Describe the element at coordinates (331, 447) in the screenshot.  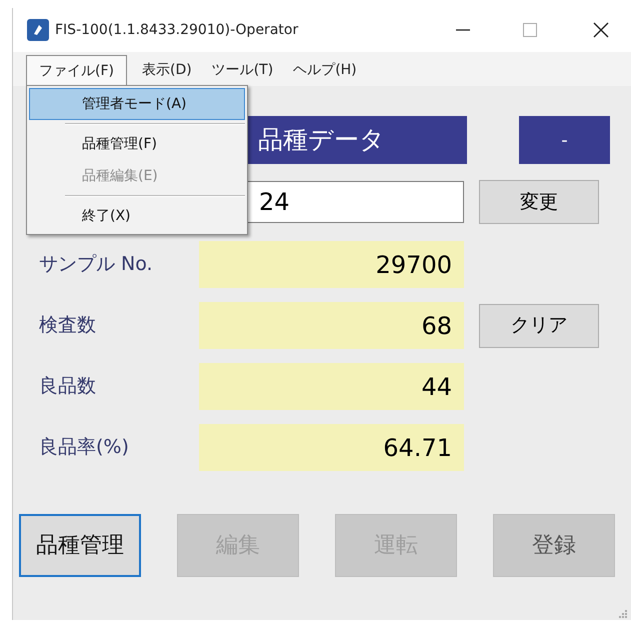
I see `value-display: 64.71` at that location.